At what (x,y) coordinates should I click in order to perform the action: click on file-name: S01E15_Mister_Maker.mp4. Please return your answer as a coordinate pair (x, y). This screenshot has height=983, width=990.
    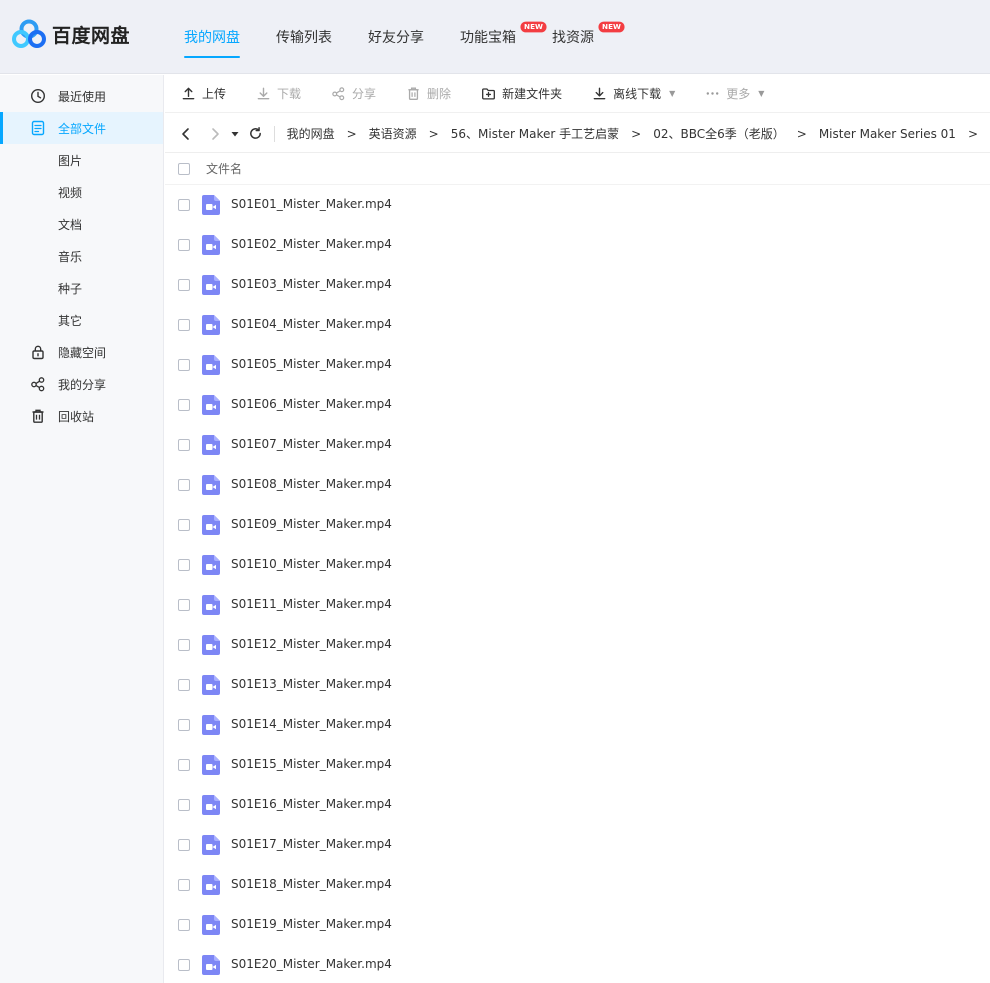
    Looking at the image, I should click on (311, 764).